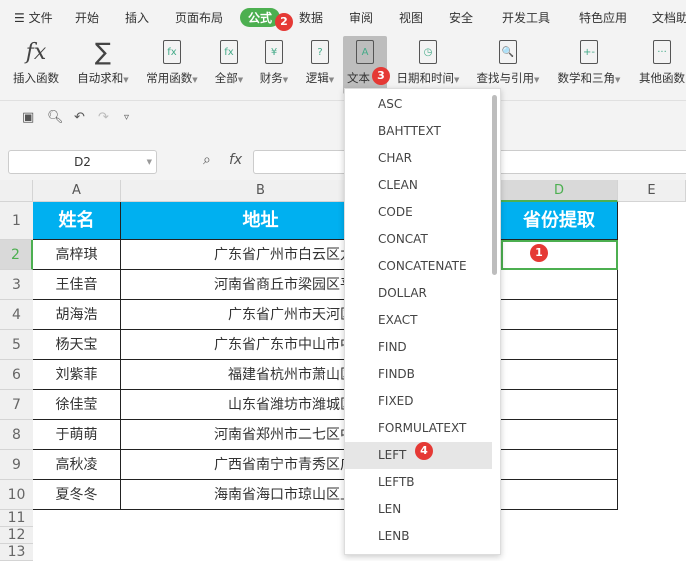 This screenshot has width=686, height=561. I want to click on function-item-concatenate: CONCATENATE, so click(418, 266).